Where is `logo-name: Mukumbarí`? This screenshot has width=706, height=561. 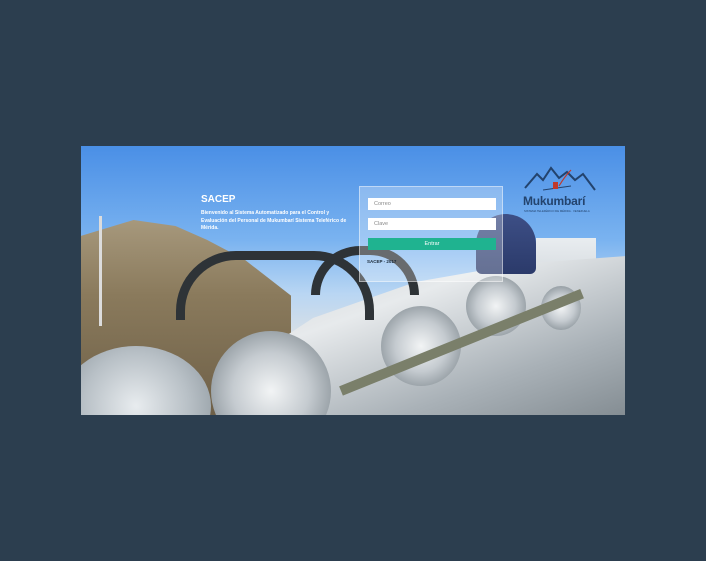 logo-name: Mukumbarí is located at coordinates (554, 201).